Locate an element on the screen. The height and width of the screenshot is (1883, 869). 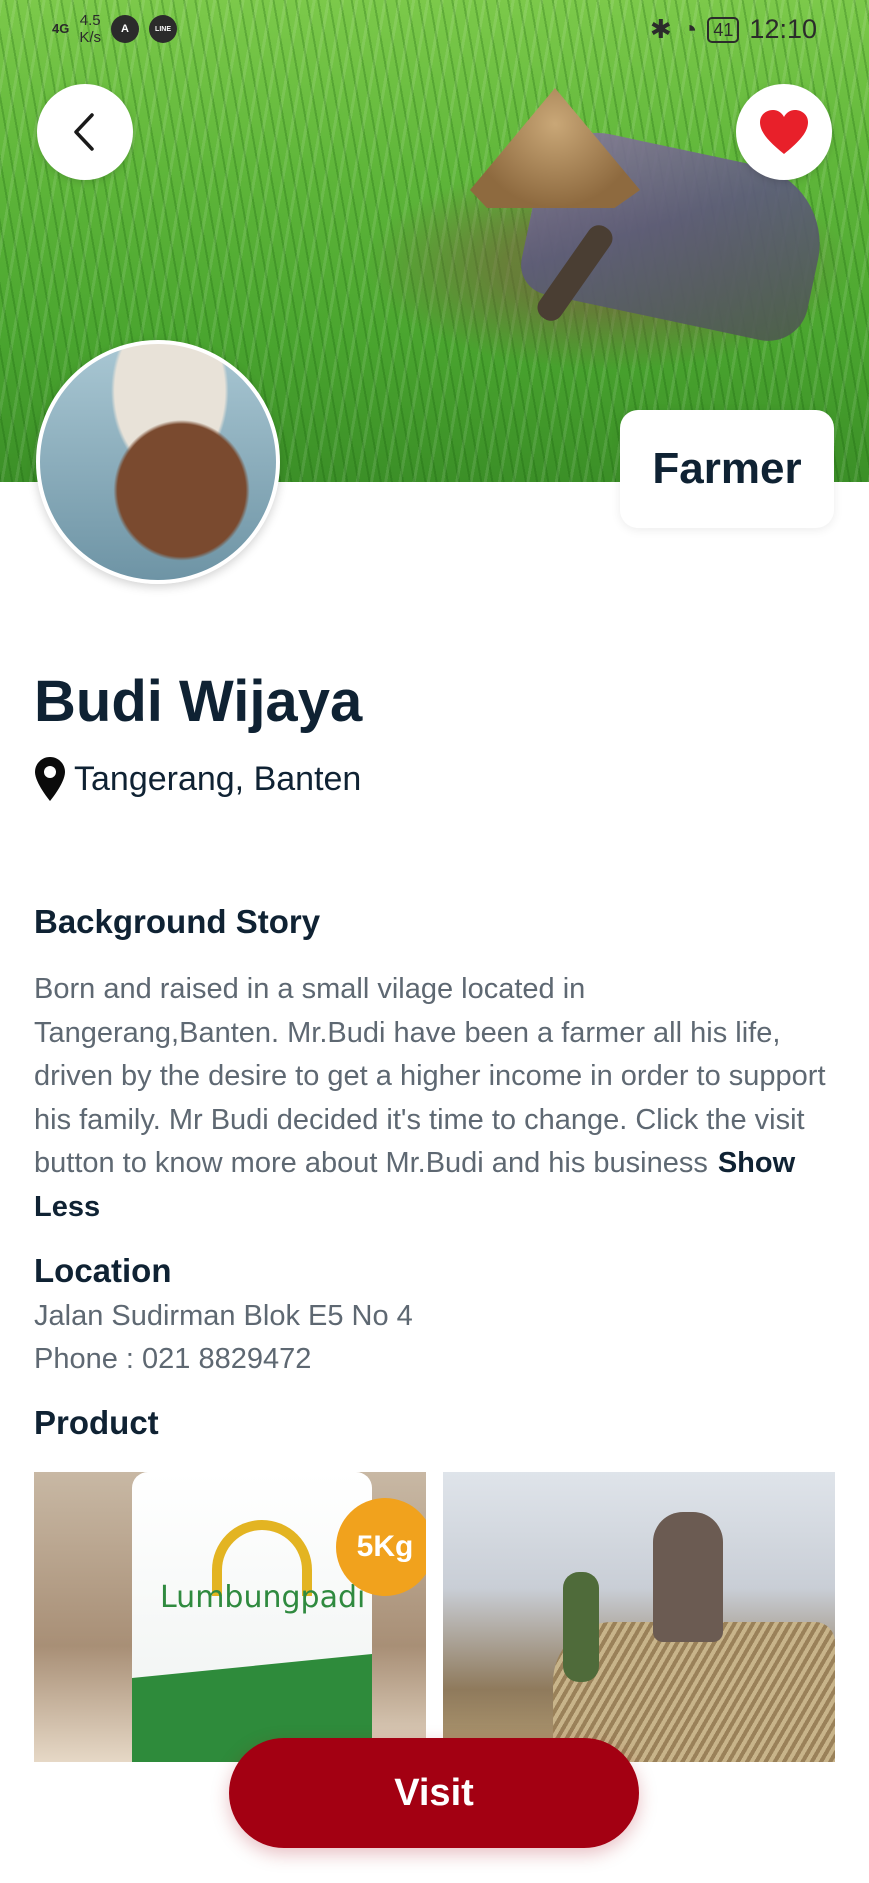
background-story-title: Background Story is located at coordinates (177, 921).